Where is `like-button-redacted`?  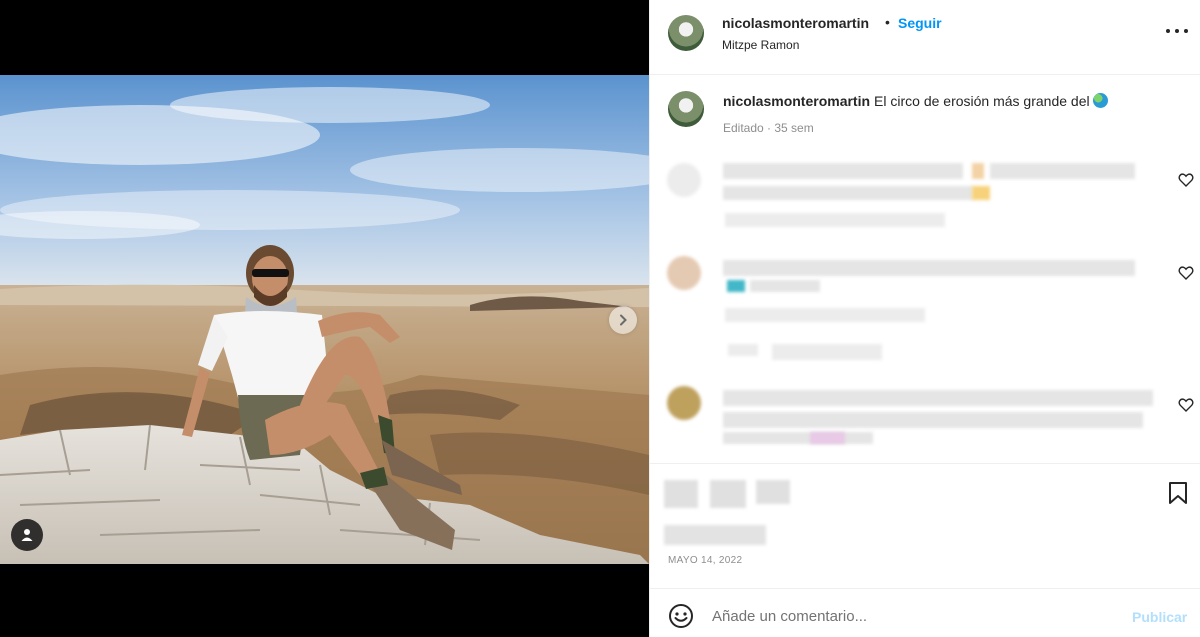 like-button-redacted is located at coordinates (681, 494).